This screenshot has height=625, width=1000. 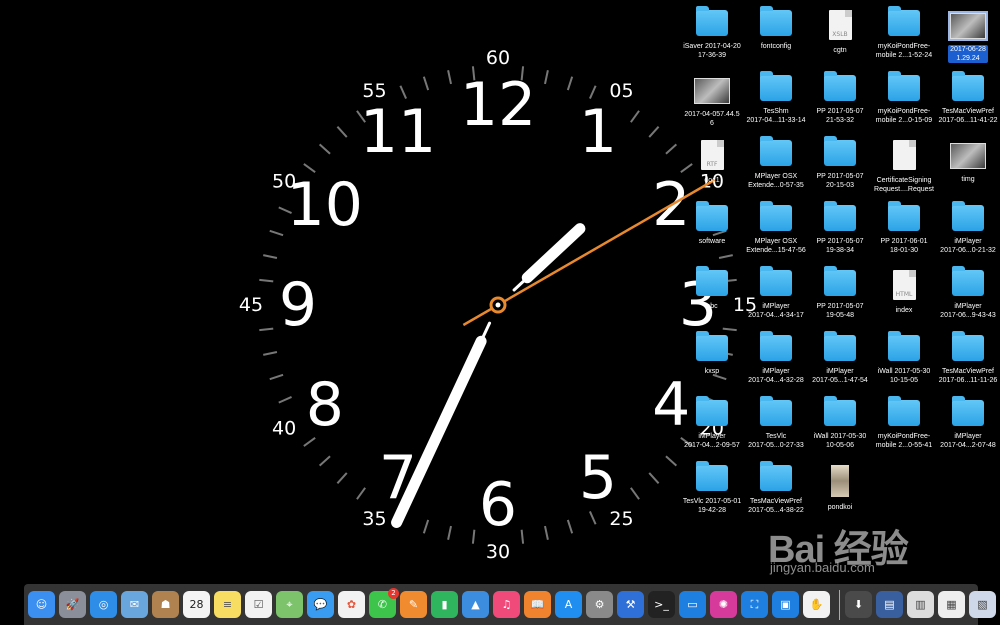 What do you see at coordinates (904, 98) in the screenshot?
I see `desktop-item: myKoiPondFree- mobile 2...0-15-09` at bounding box center [904, 98].